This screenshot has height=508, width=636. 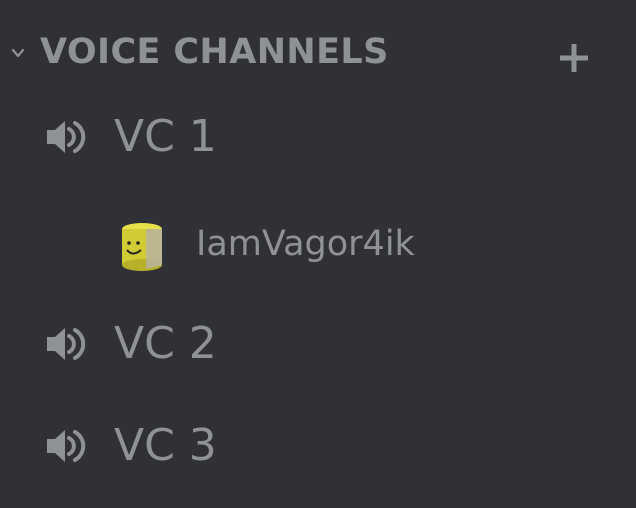 What do you see at coordinates (318, 137) in the screenshot?
I see `voice-channel-vc1: VC 1` at bounding box center [318, 137].